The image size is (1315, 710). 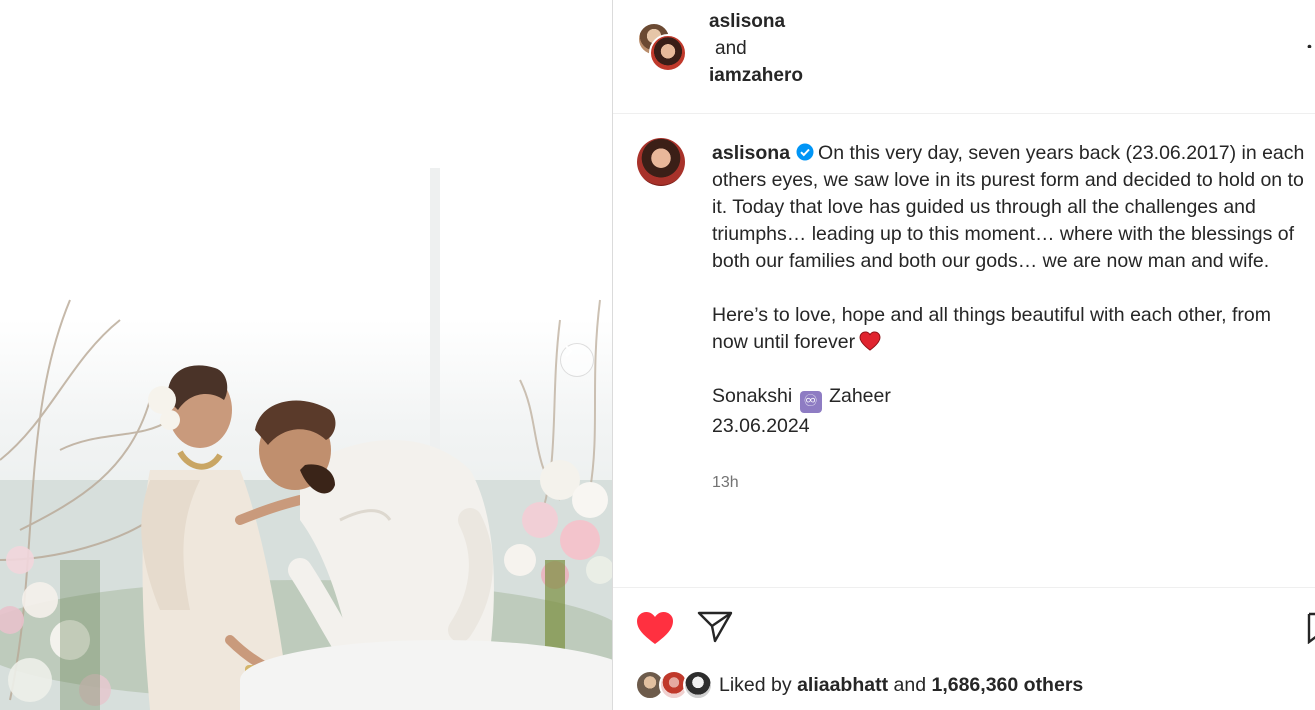 What do you see at coordinates (569, 351) in the screenshot?
I see `chevron-right-icon` at bounding box center [569, 351].